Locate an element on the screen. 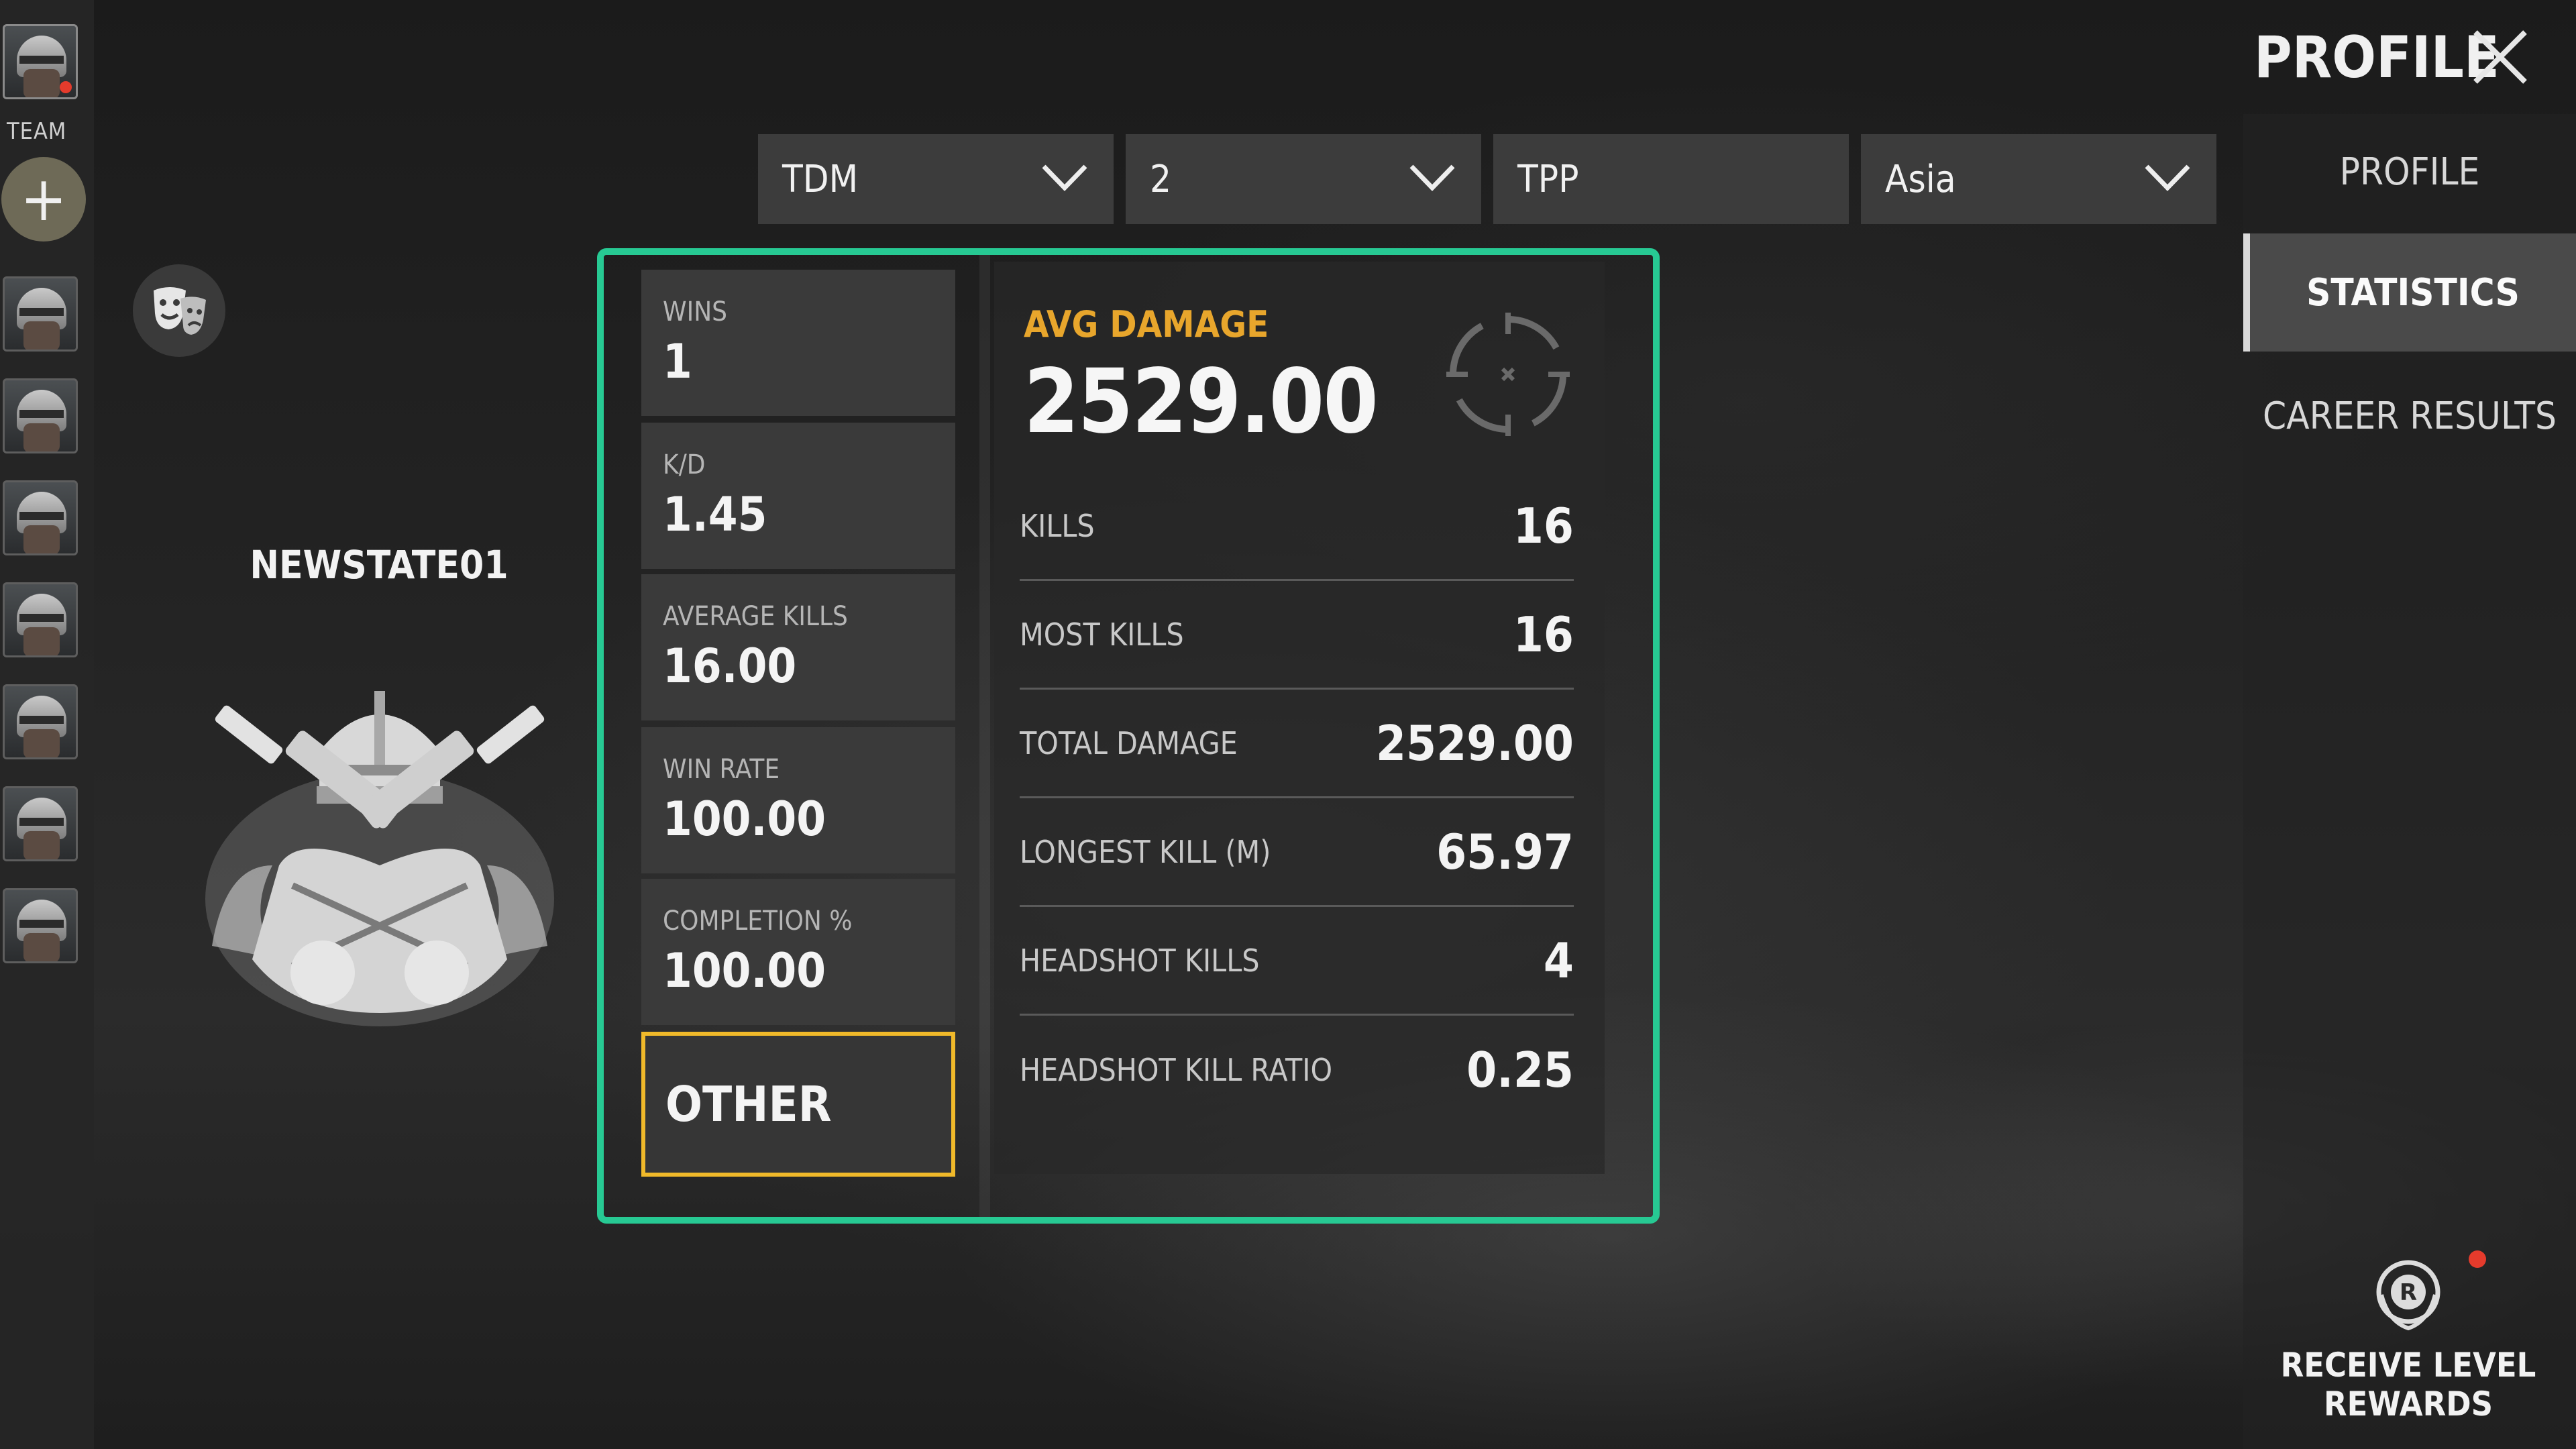  nav-statistics: STATISTICS is located at coordinates (2409, 292).